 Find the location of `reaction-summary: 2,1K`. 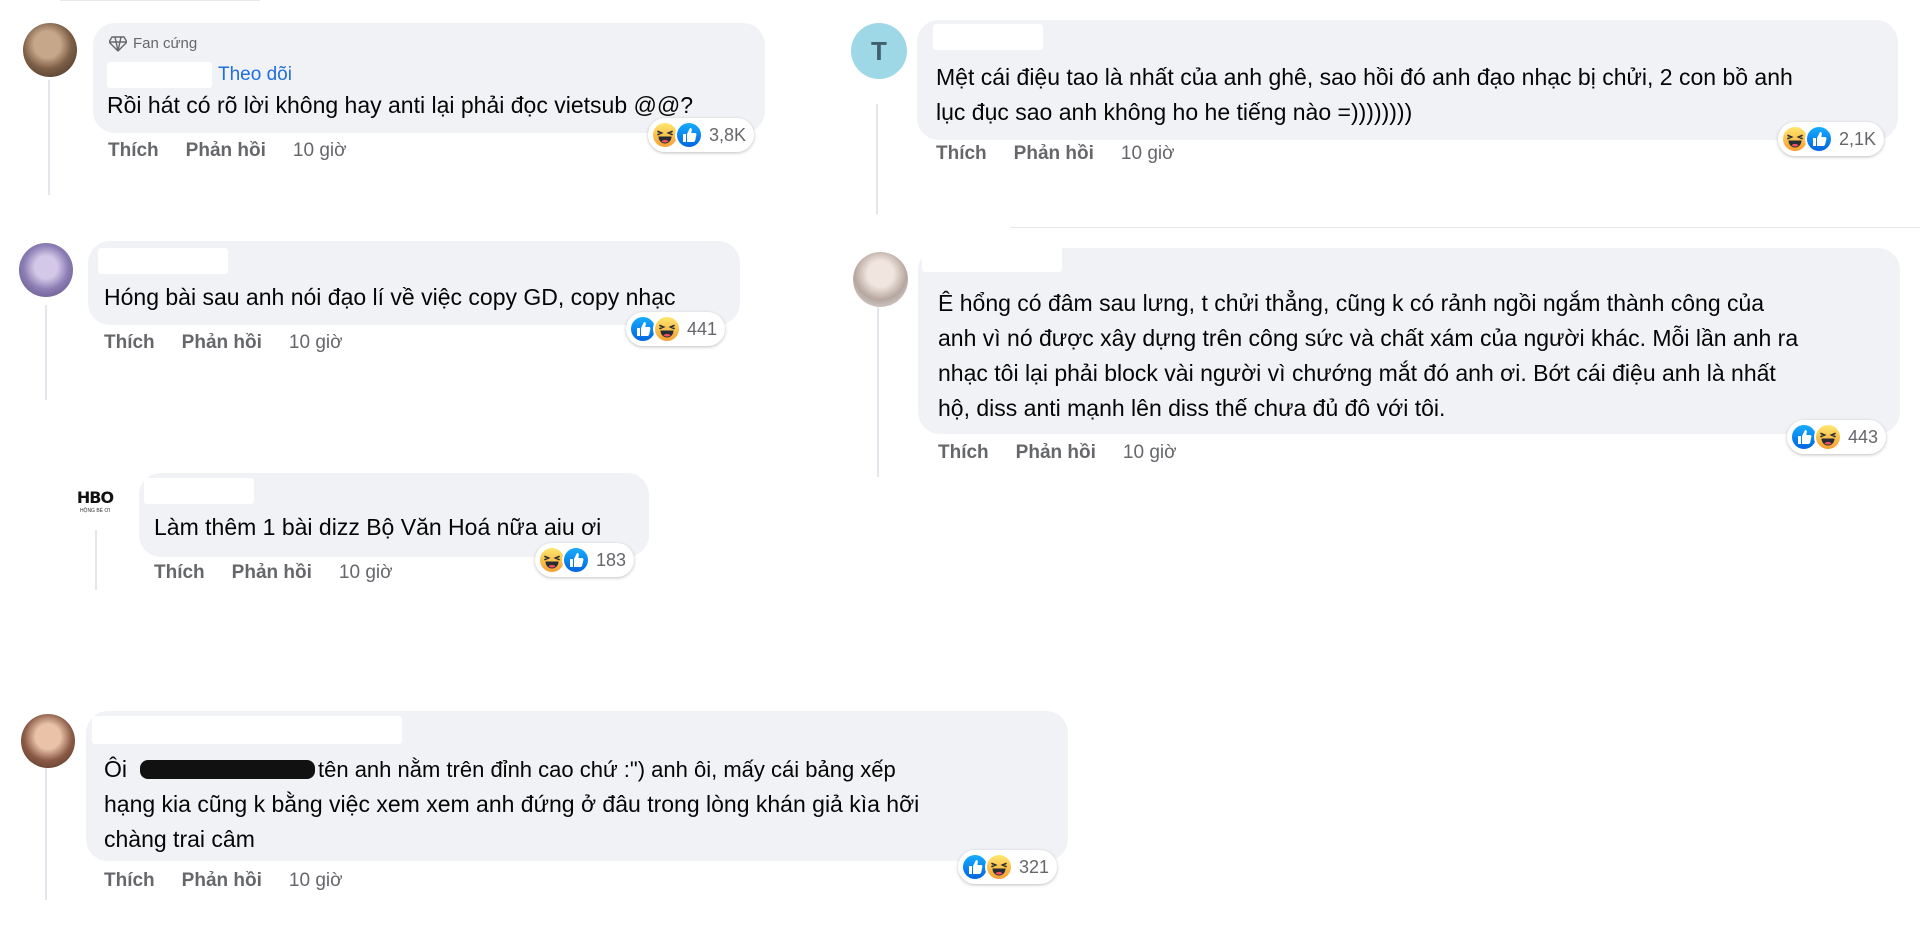

reaction-summary: 2,1K is located at coordinates (1831, 139).